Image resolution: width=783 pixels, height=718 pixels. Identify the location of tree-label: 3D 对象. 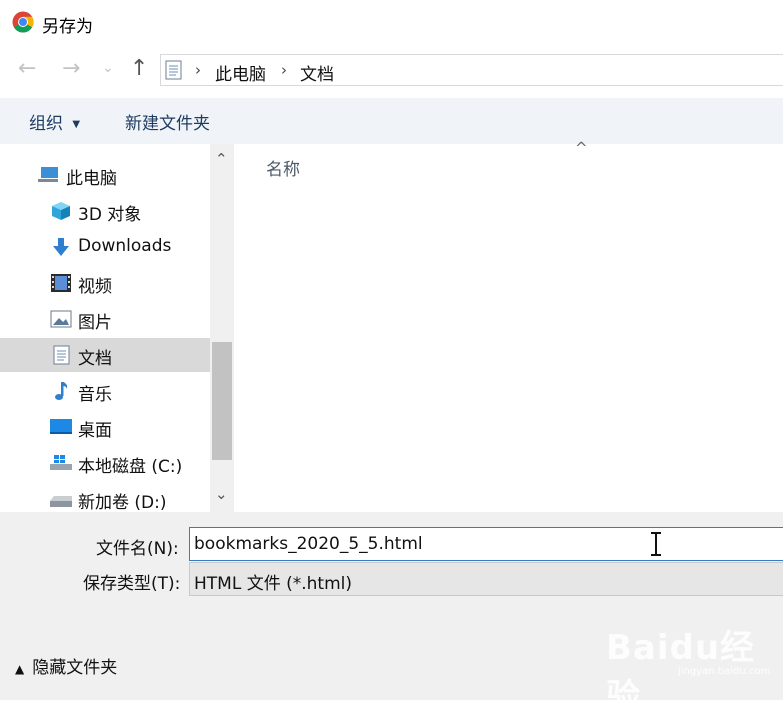
(110, 215).